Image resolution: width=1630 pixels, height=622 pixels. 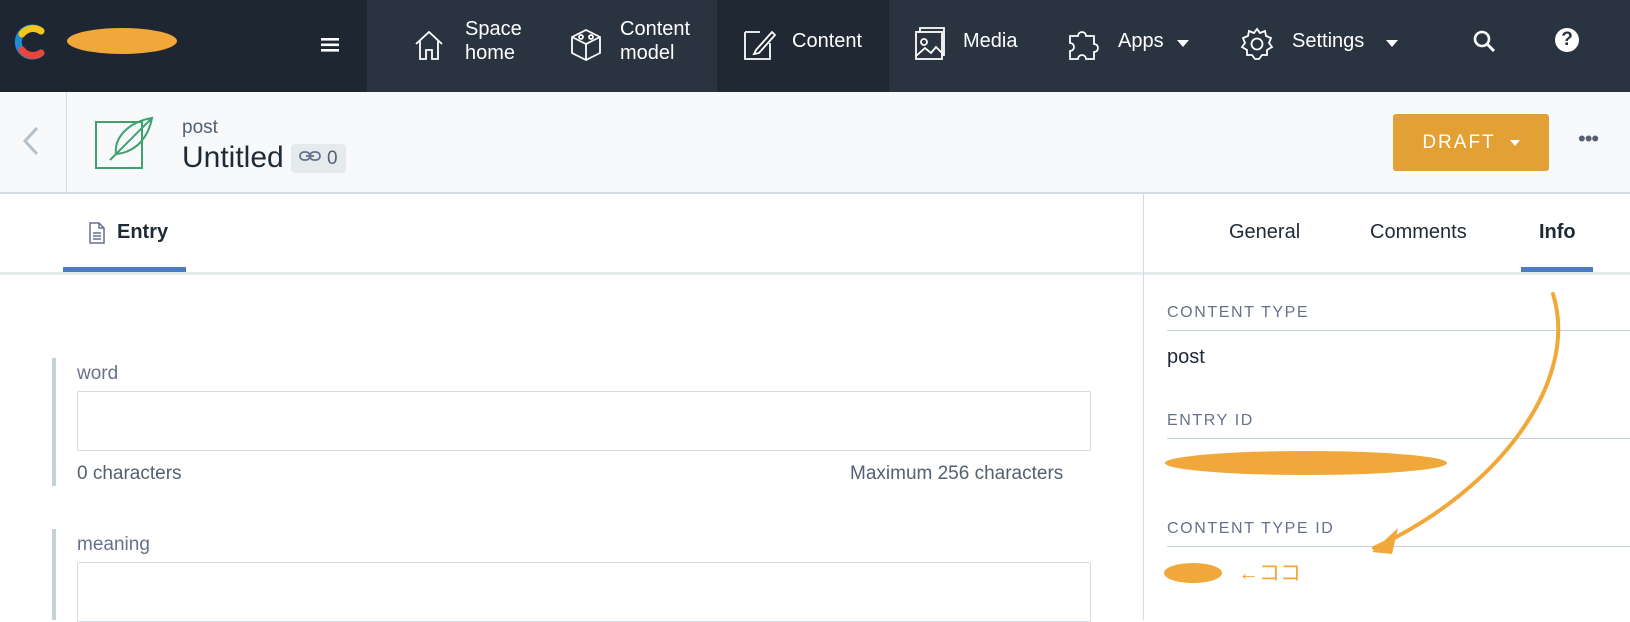 I want to click on back-button, so click(x=33, y=142).